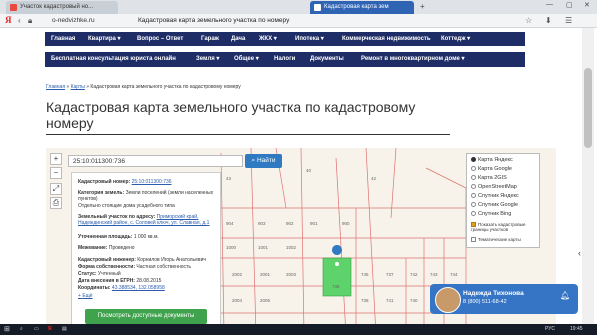  Describe the element at coordinates (263, 247) in the screenshot. I see `parcel-label: 1001` at that location.